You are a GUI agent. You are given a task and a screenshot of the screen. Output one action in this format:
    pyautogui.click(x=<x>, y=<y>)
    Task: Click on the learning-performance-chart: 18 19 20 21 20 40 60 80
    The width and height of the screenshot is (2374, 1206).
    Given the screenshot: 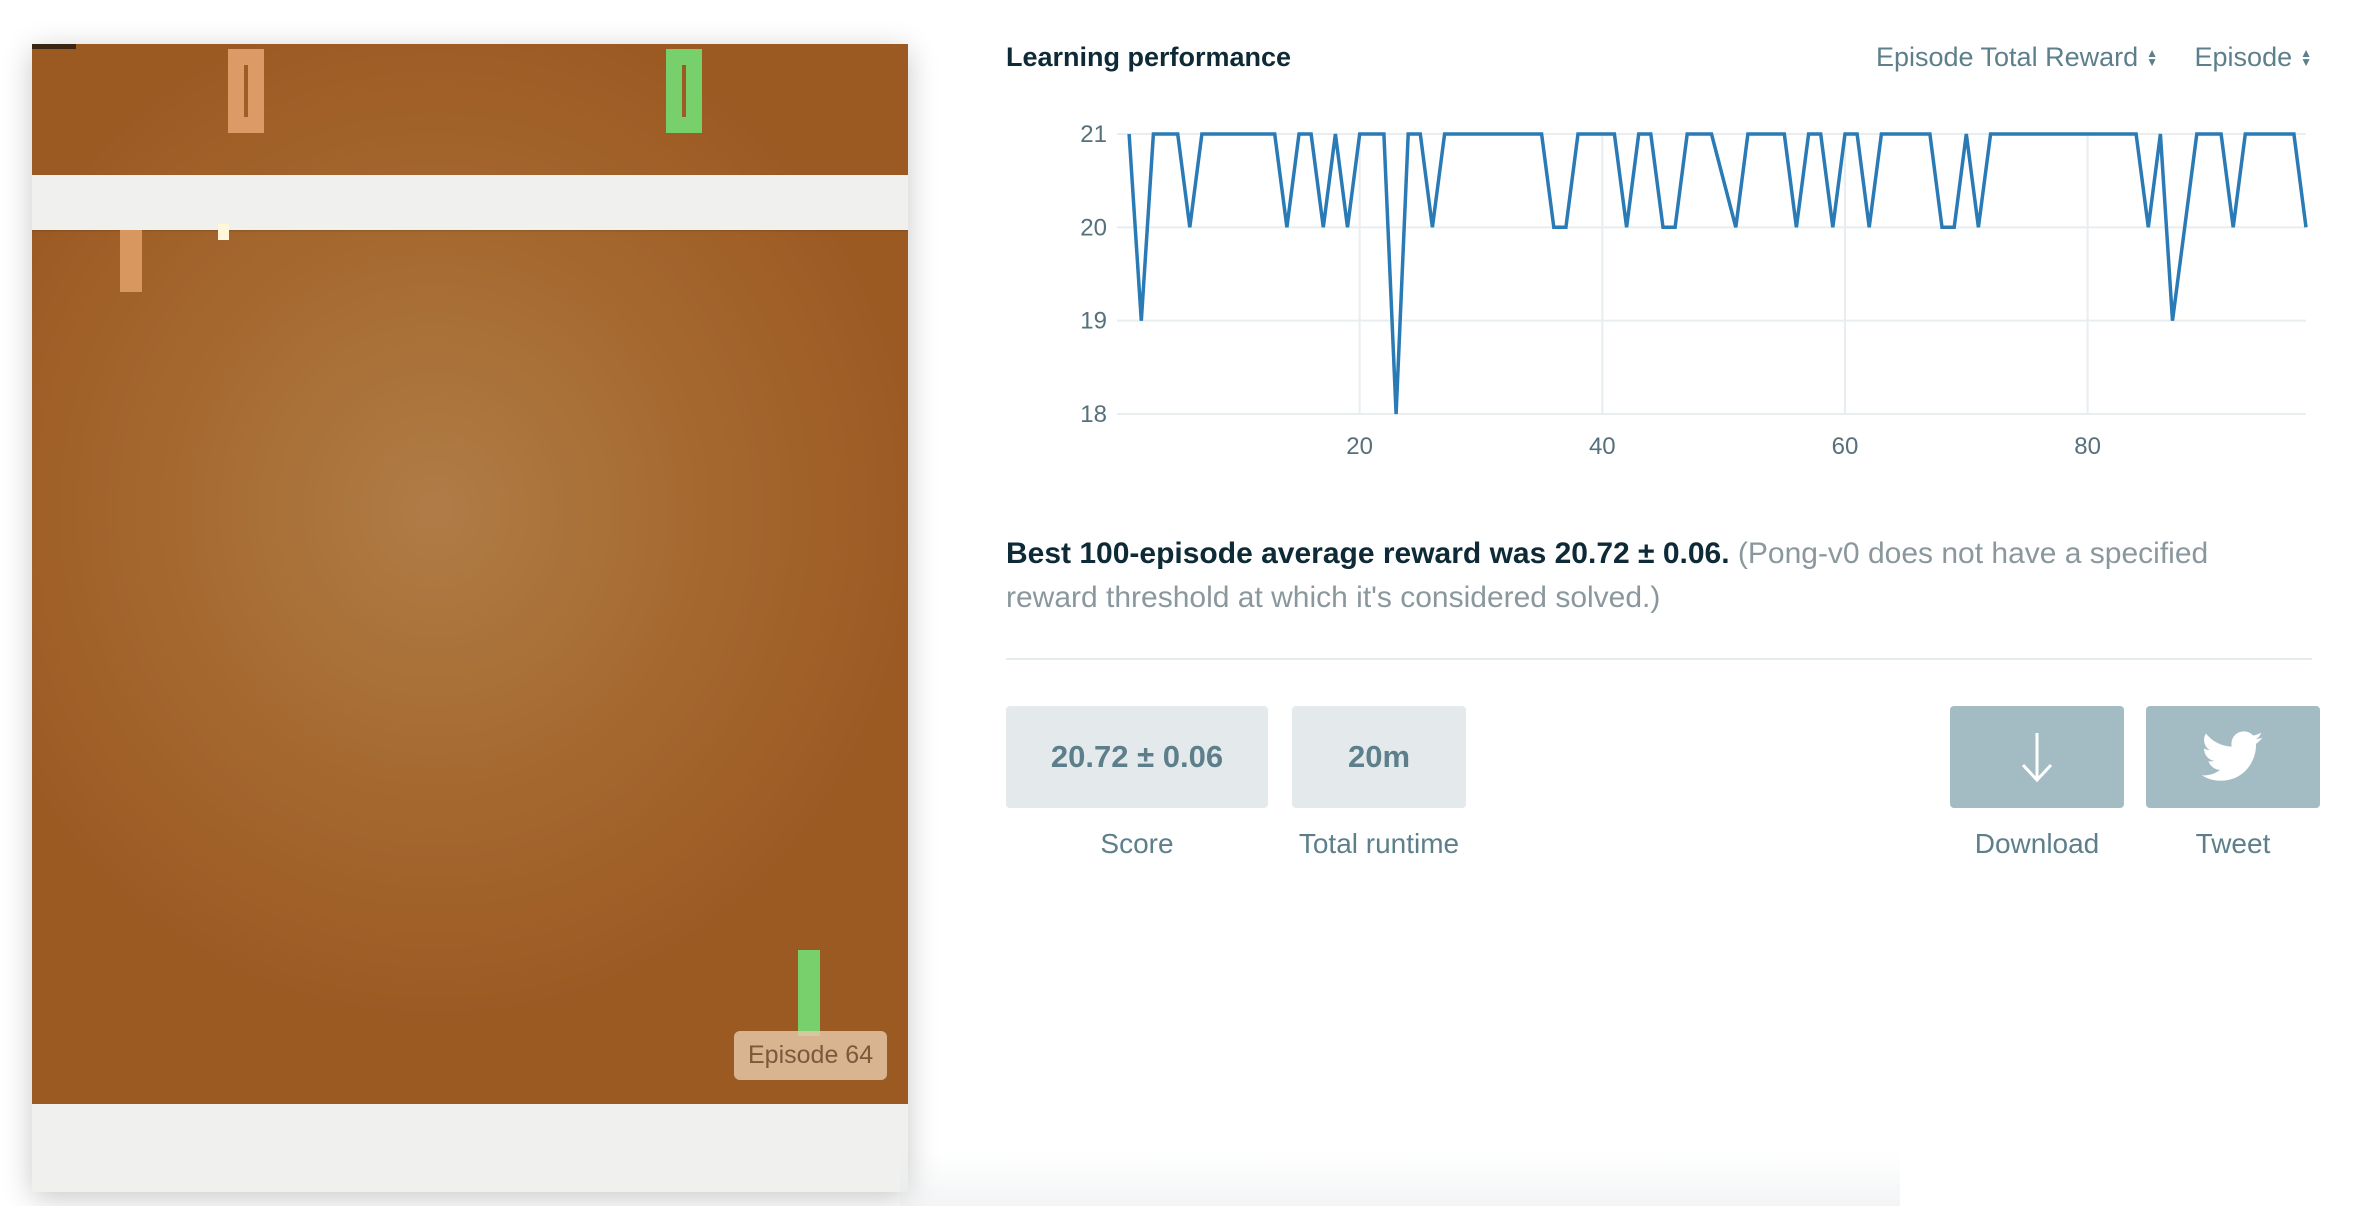 What is the action you would take?
    pyautogui.click(x=1694, y=290)
    